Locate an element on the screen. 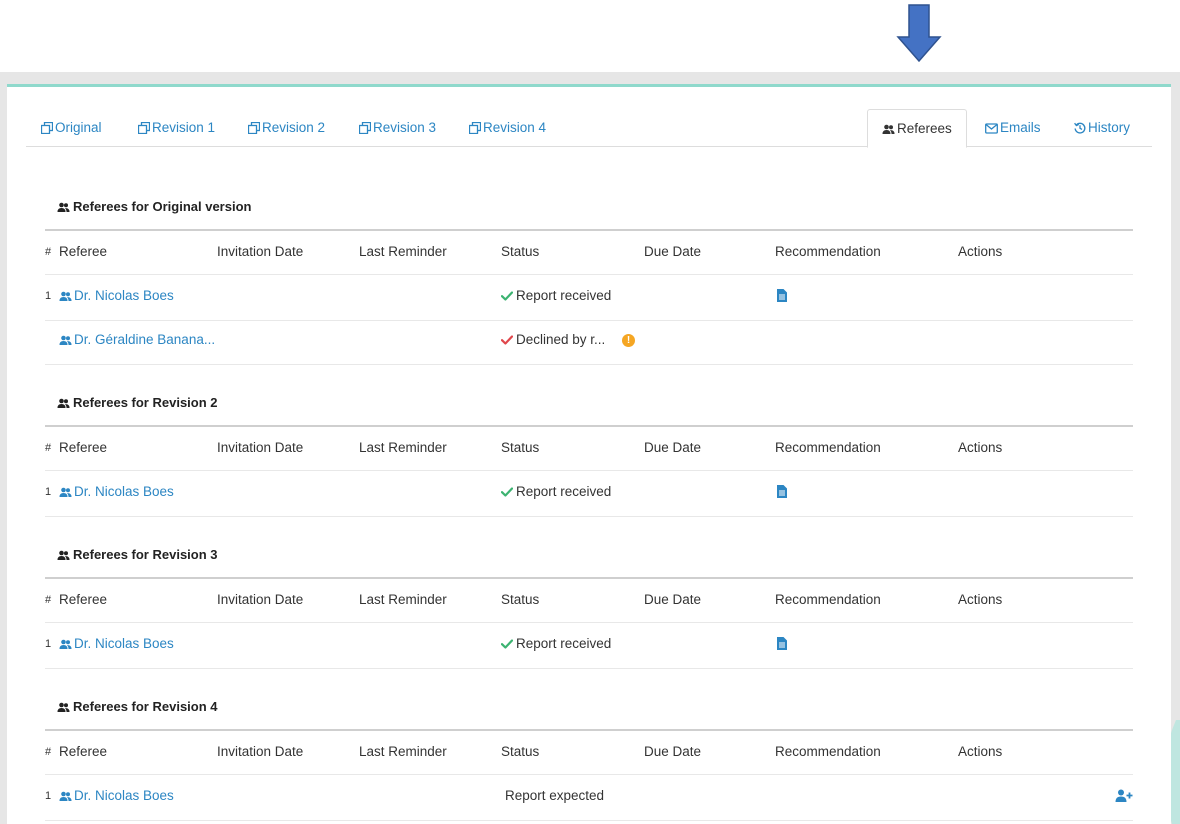 The height and width of the screenshot is (824, 1180). status-text: Report expected is located at coordinates (555, 795).